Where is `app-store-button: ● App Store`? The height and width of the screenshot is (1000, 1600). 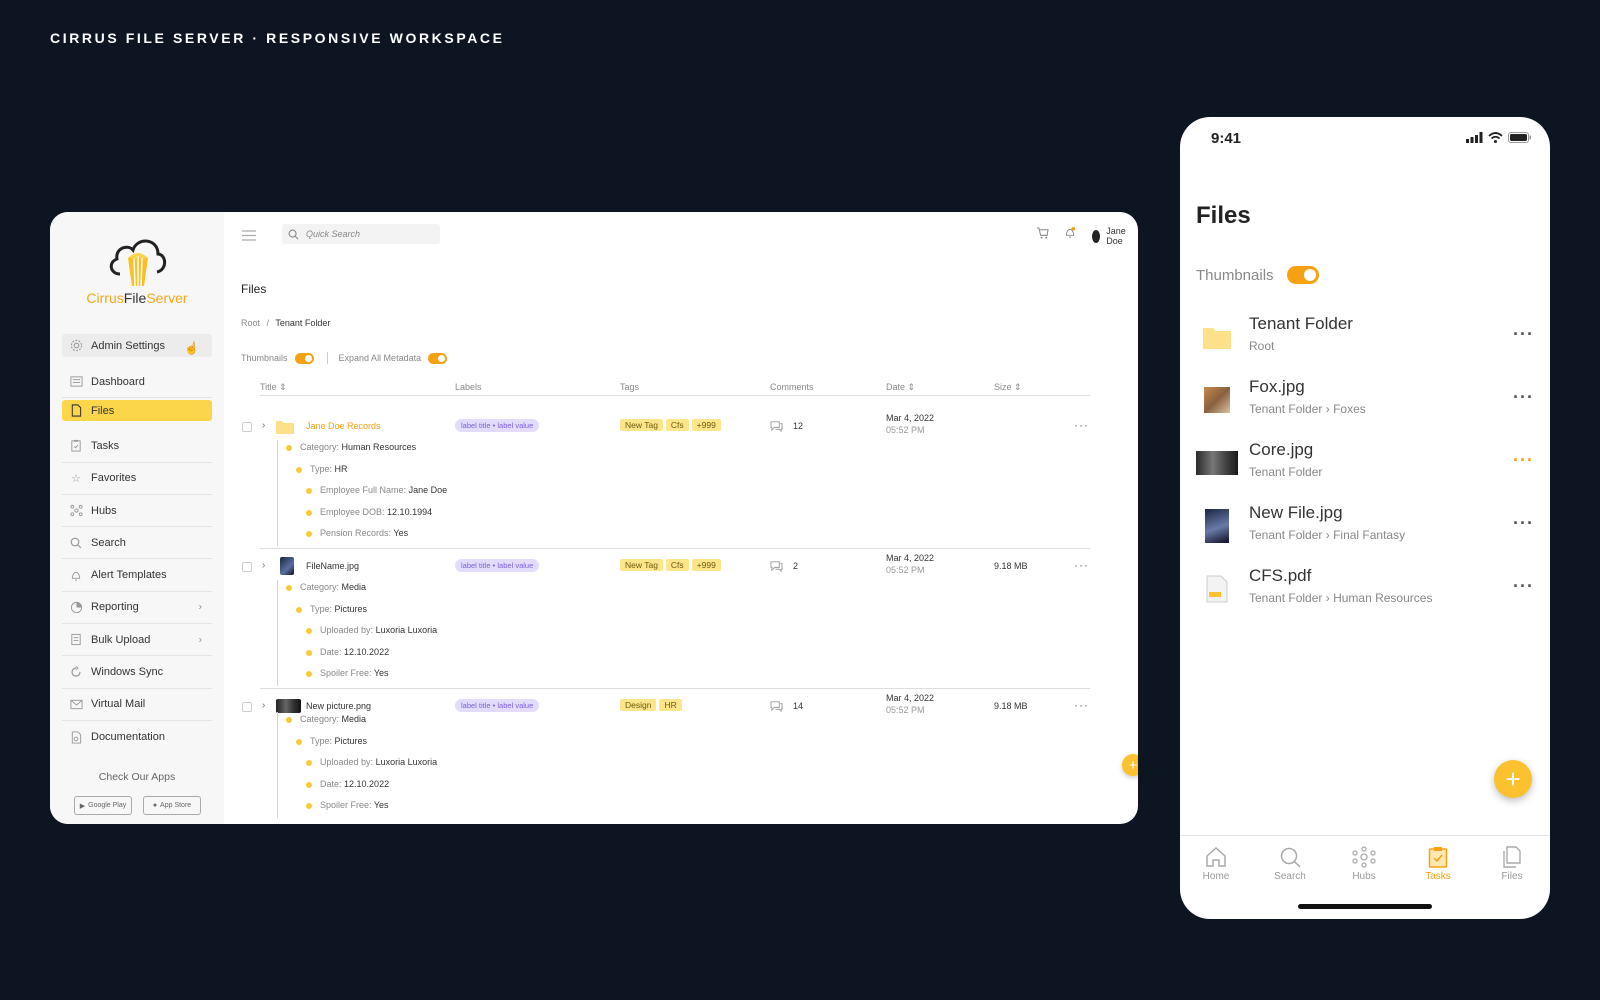 app-store-button: ● App Store is located at coordinates (172, 805).